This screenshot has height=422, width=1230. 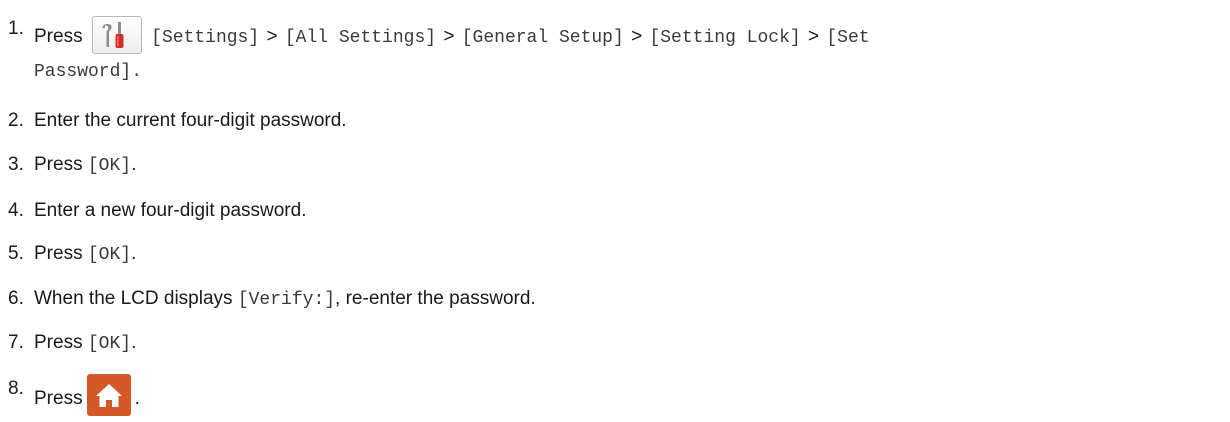 What do you see at coordinates (133, 298) in the screenshot?
I see `step-text-before: When the LCD displays` at bounding box center [133, 298].